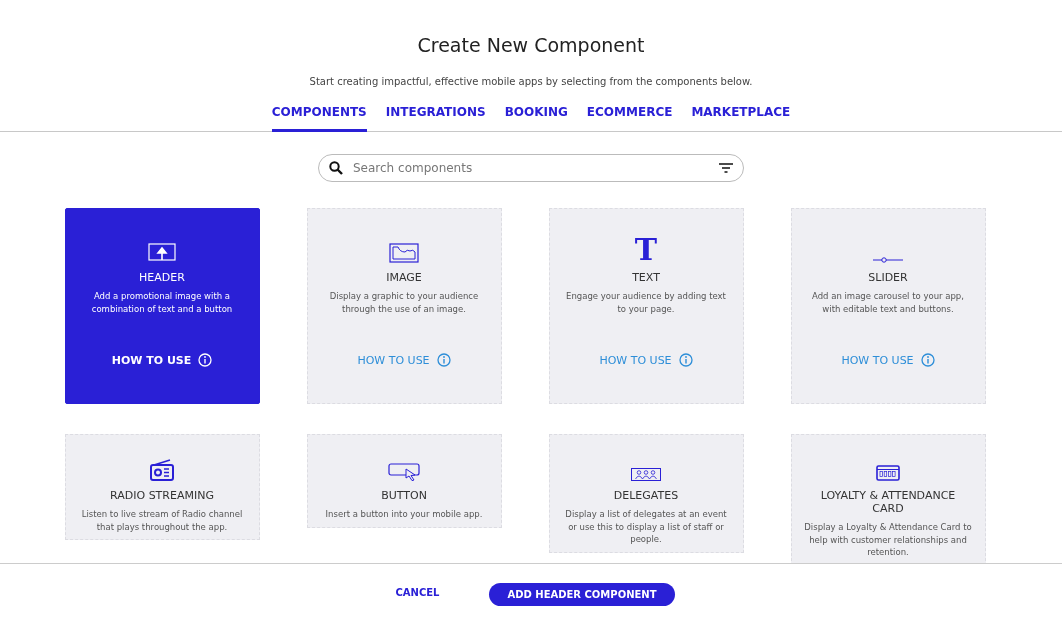 The image size is (1062, 622). Describe the element at coordinates (646, 302) in the screenshot. I see `card-description: Engage your audience by adding text to your page.` at that location.